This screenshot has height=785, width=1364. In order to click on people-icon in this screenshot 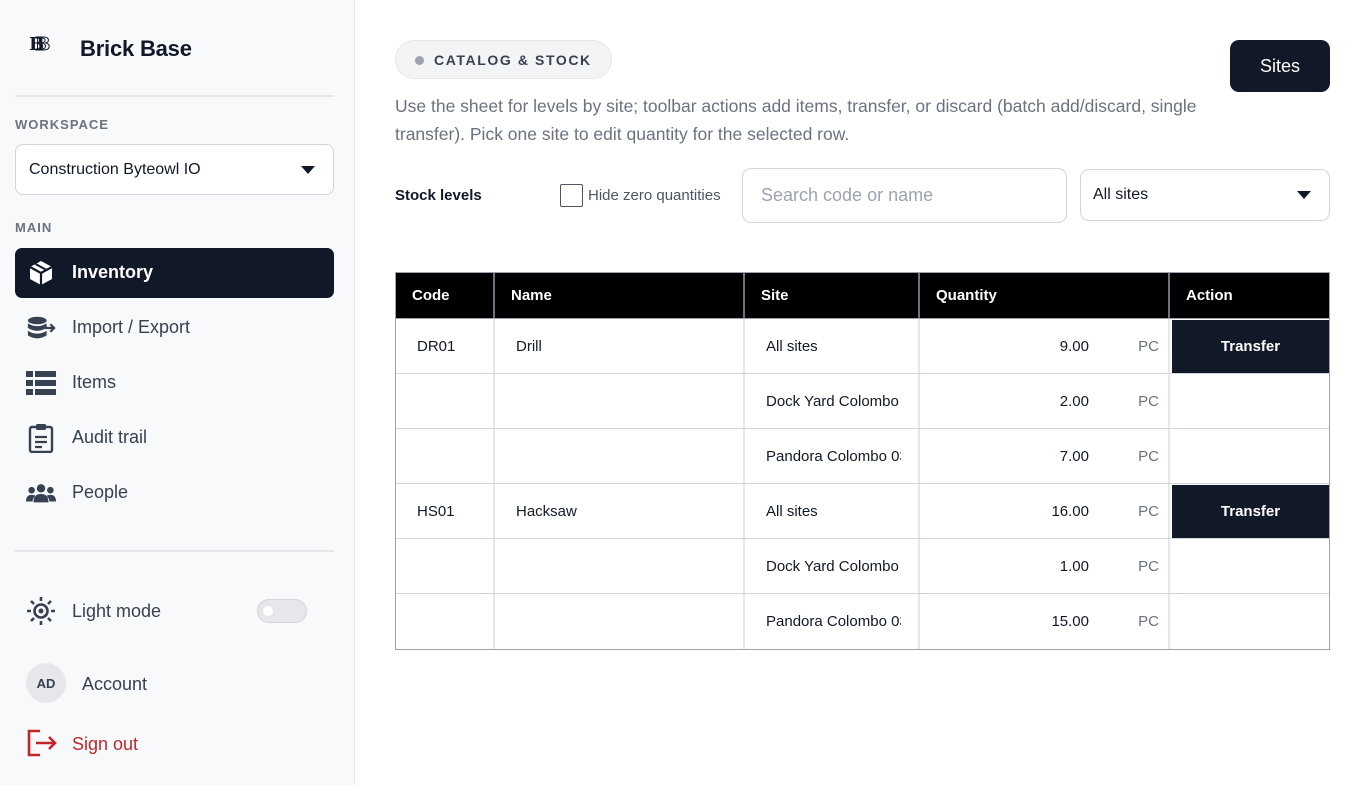, I will do `click(41, 493)`.